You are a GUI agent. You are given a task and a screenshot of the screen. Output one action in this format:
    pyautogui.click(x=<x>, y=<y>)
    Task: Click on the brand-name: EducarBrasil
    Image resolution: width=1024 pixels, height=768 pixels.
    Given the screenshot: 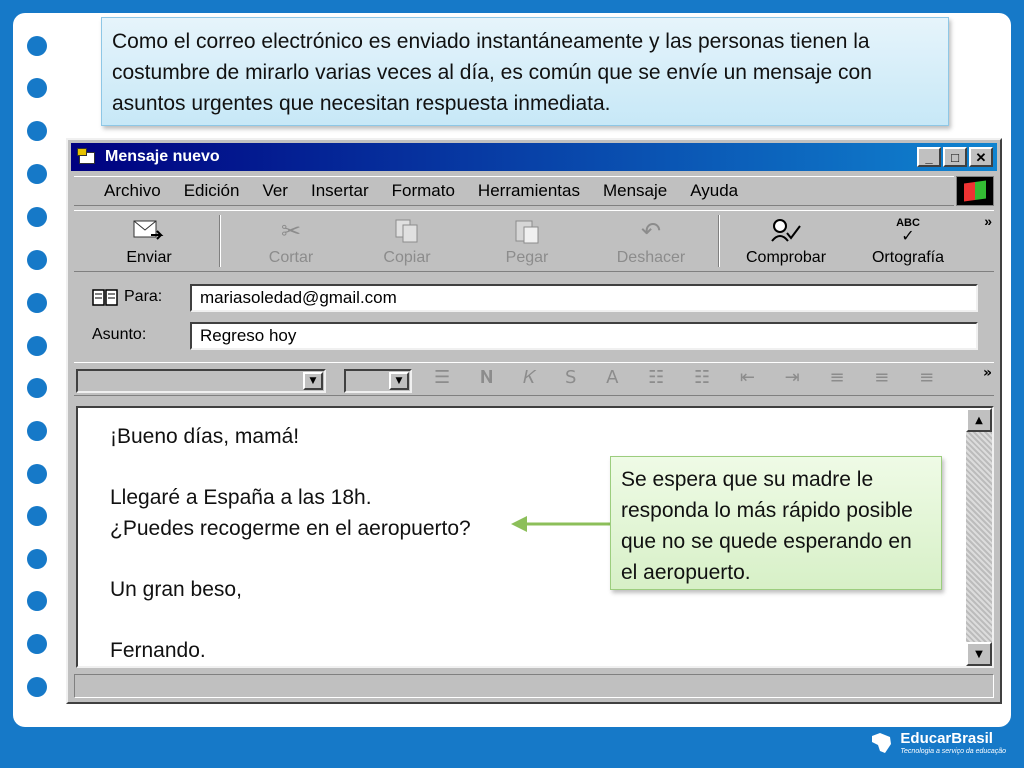 What is the action you would take?
    pyautogui.click(x=946, y=738)
    